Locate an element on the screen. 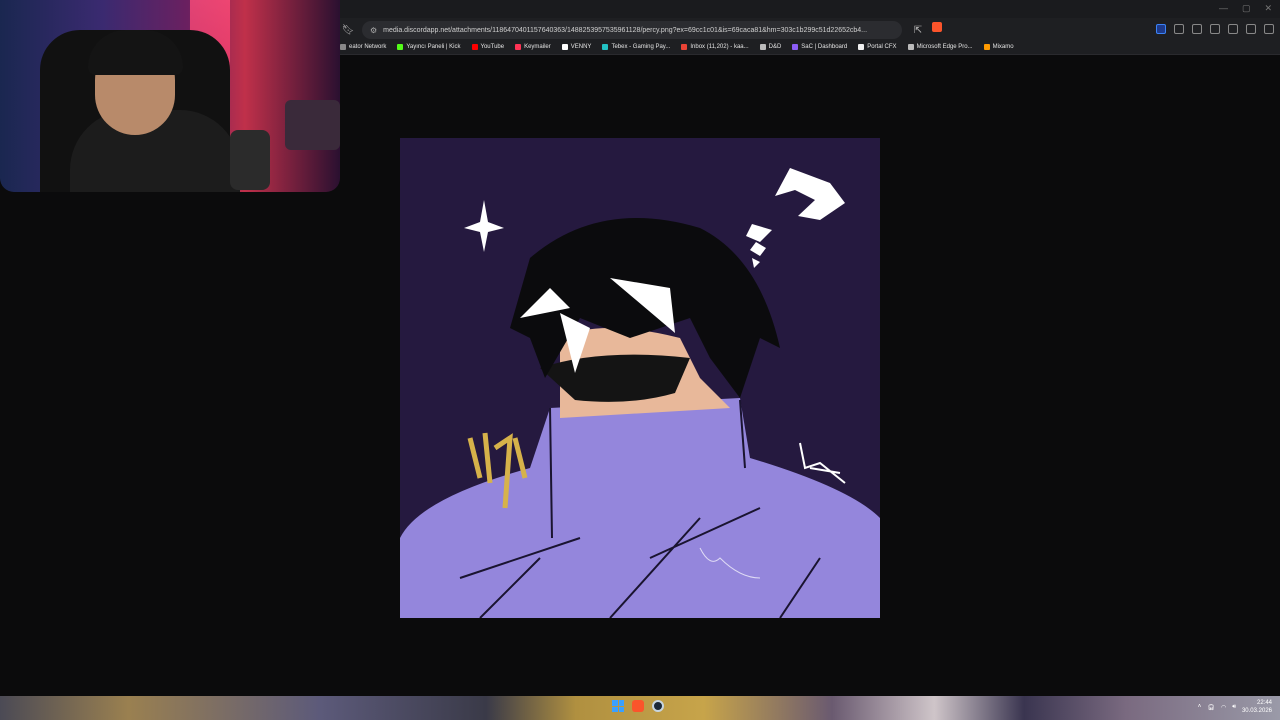  bookmark-item: YouTube is located at coordinates (488, 47).